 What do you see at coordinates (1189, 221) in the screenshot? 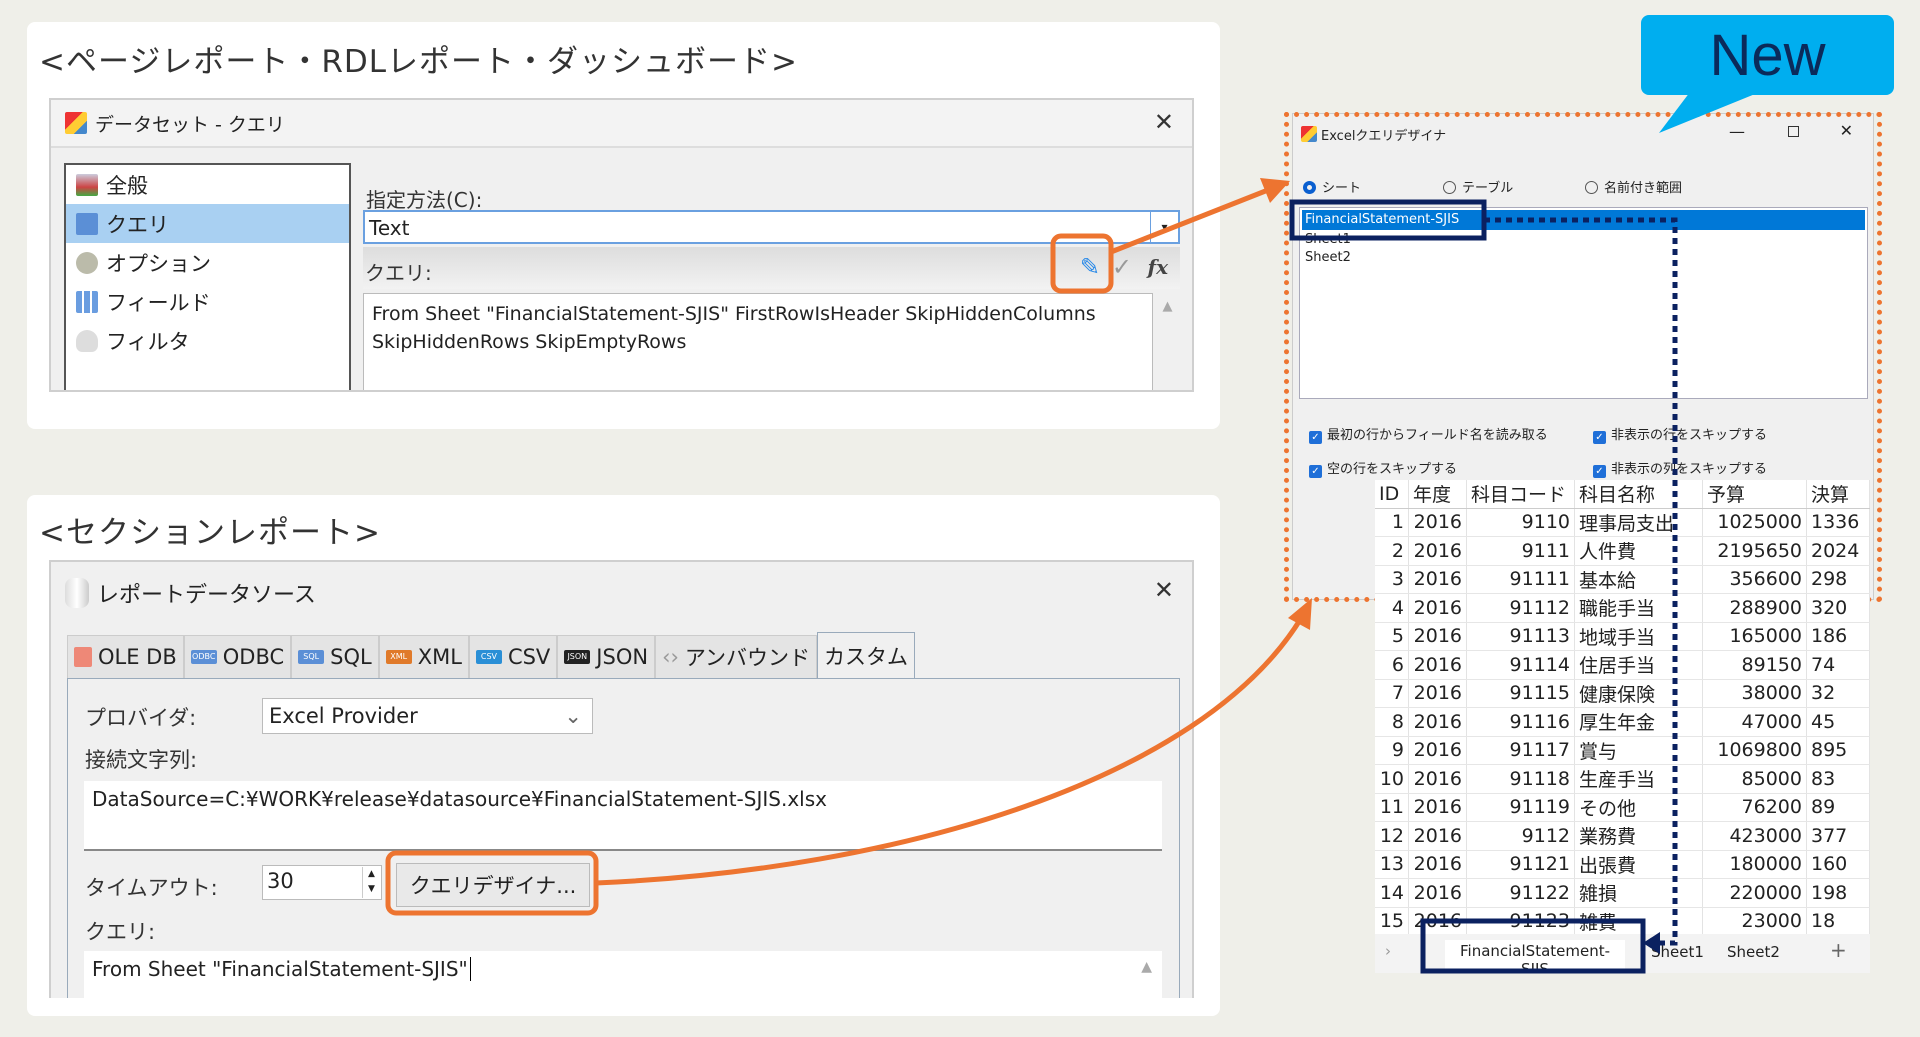
I see `arrow-pencil-to-designer` at bounding box center [1189, 221].